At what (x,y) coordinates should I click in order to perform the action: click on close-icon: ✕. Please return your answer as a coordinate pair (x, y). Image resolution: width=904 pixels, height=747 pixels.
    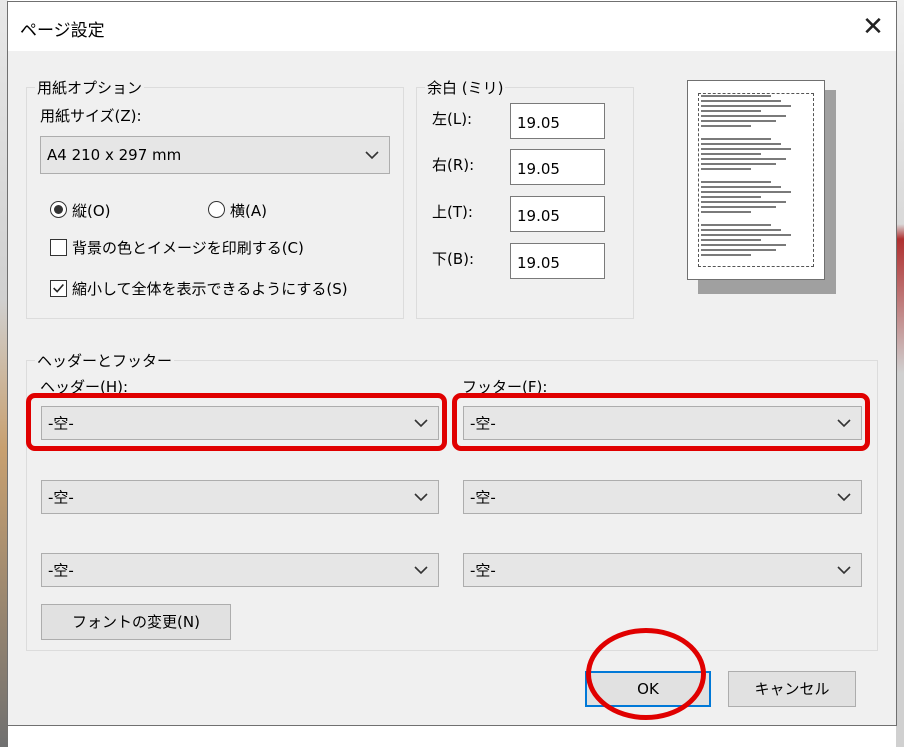
    Looking at the image, I should click on (873, 27).